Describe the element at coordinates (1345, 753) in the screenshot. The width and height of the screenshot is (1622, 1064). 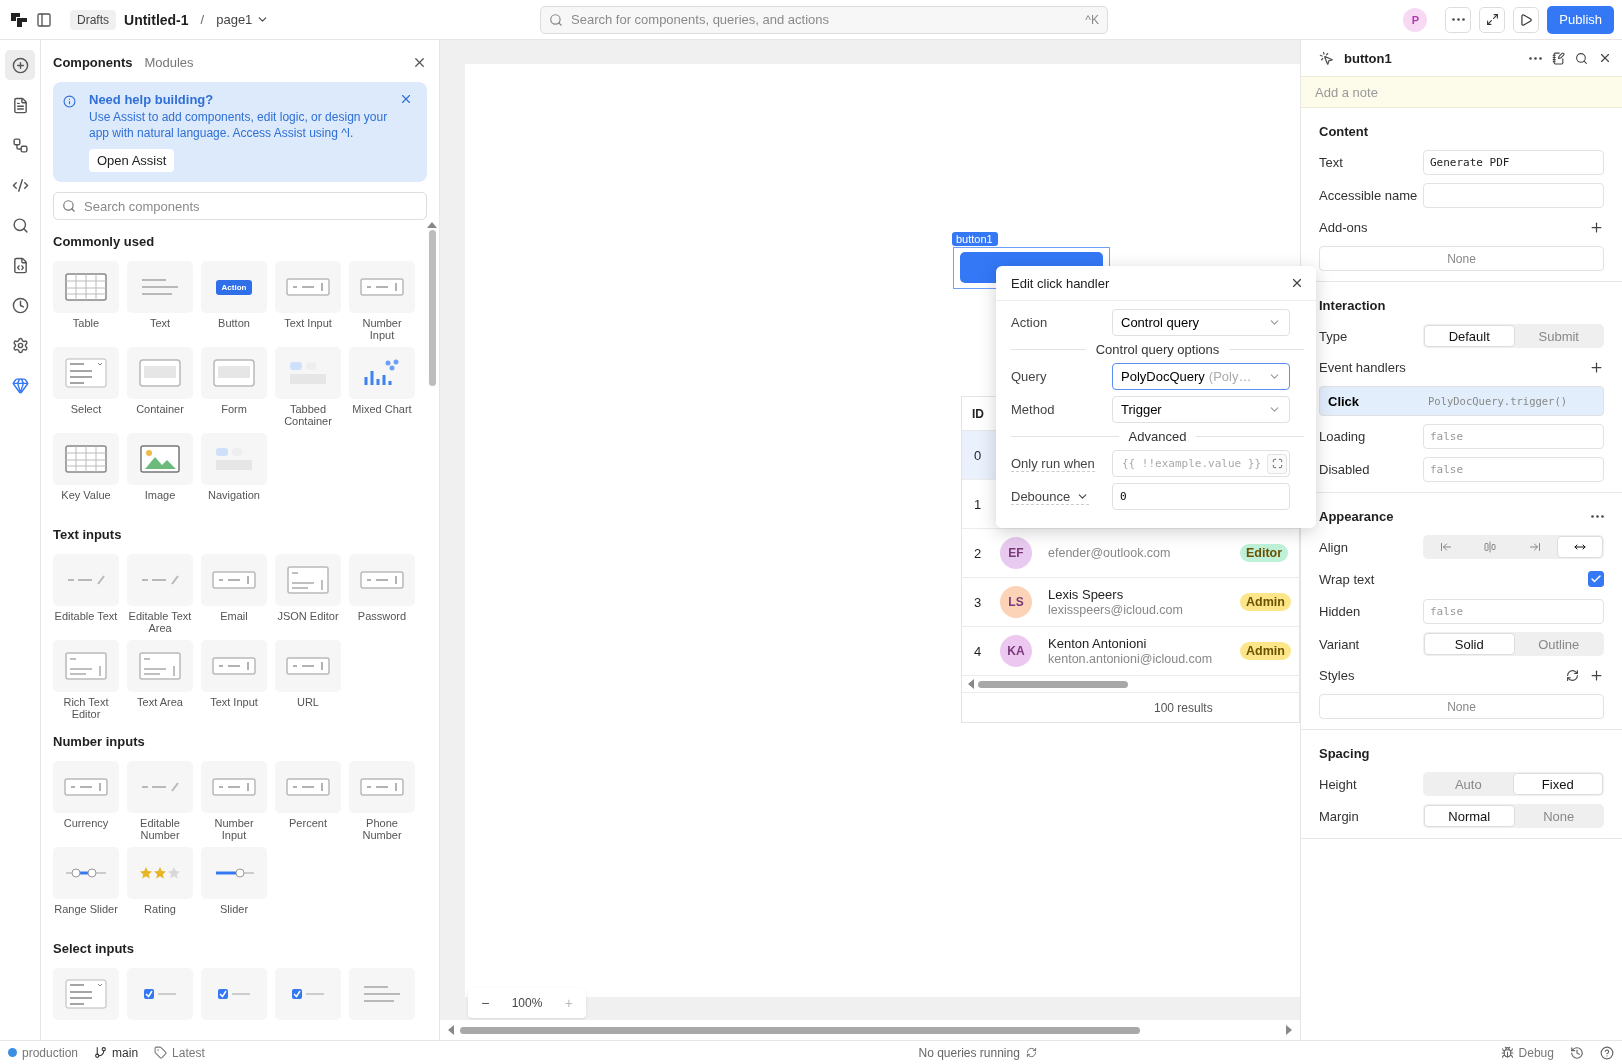
I see `section-title: Spacing` at that location.